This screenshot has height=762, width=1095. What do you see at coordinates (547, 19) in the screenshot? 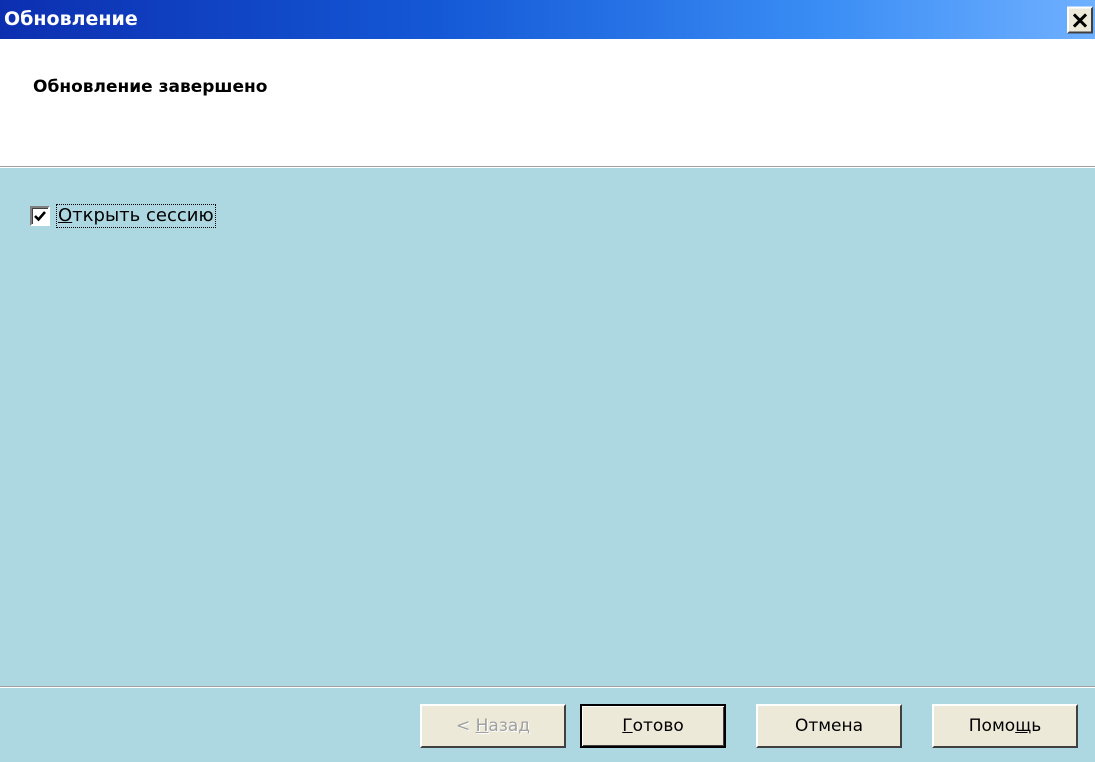
I see `title-bar: Обновление` at bounding box center [547, 19].